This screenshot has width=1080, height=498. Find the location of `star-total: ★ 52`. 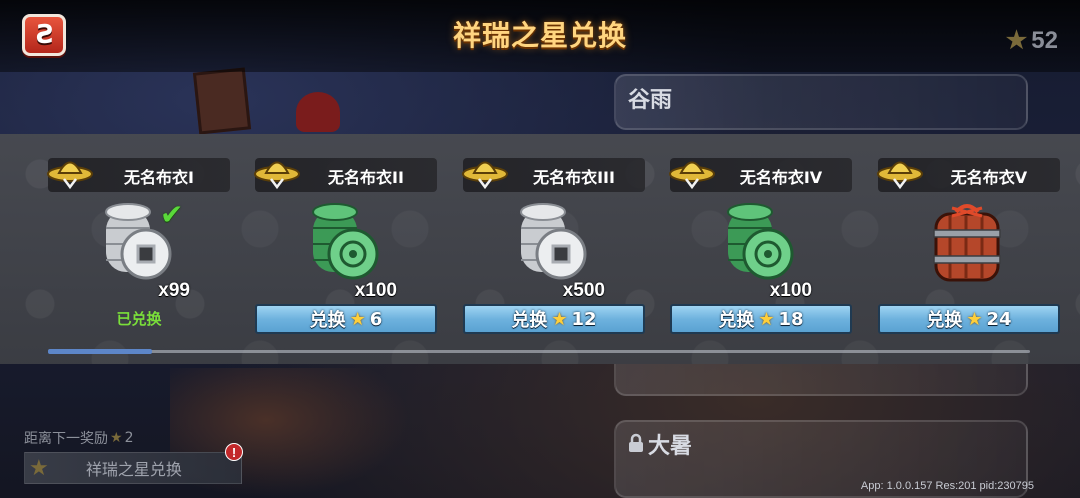

star-total: ★ 52 is located at coordinates (1032, 40).